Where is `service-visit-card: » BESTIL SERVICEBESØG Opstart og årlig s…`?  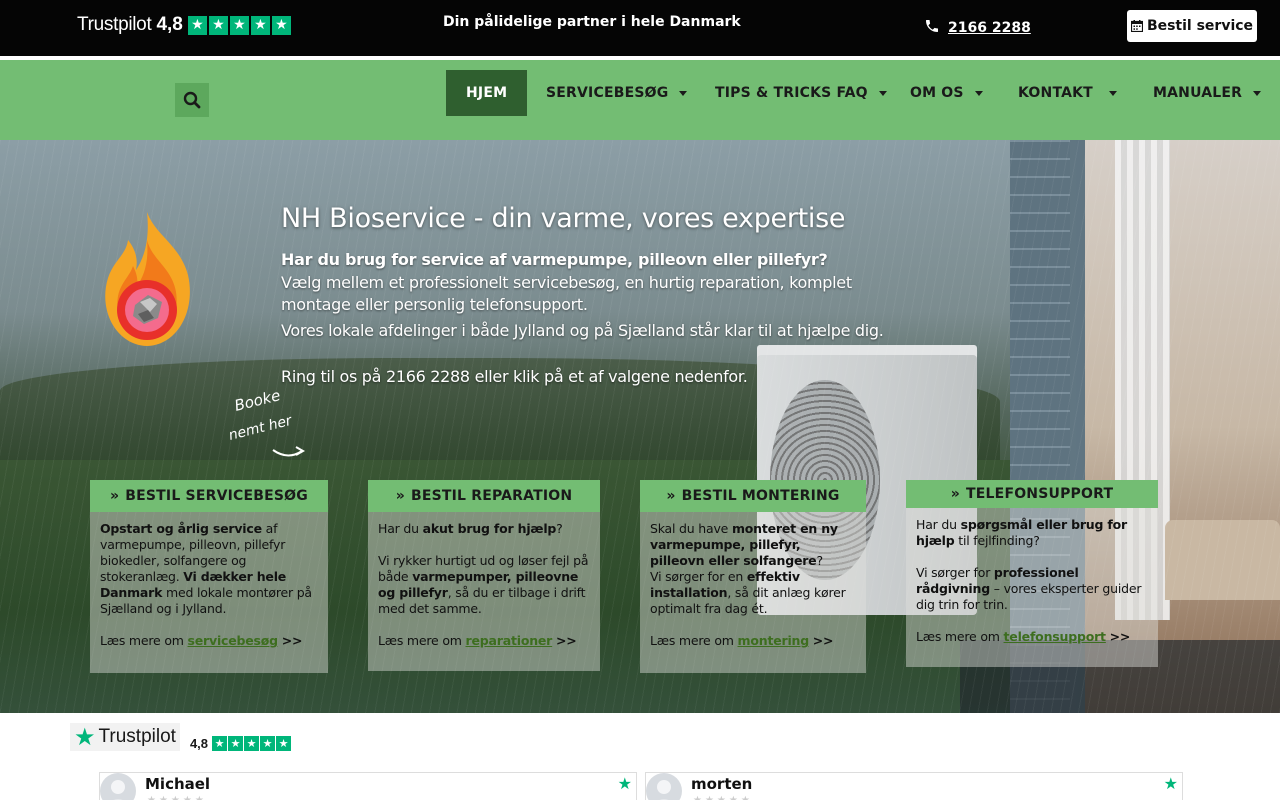
service-visit-card: » BESTIL SERVICEBESØG Opstart og årlig s… is located at coordinates (209, 576).